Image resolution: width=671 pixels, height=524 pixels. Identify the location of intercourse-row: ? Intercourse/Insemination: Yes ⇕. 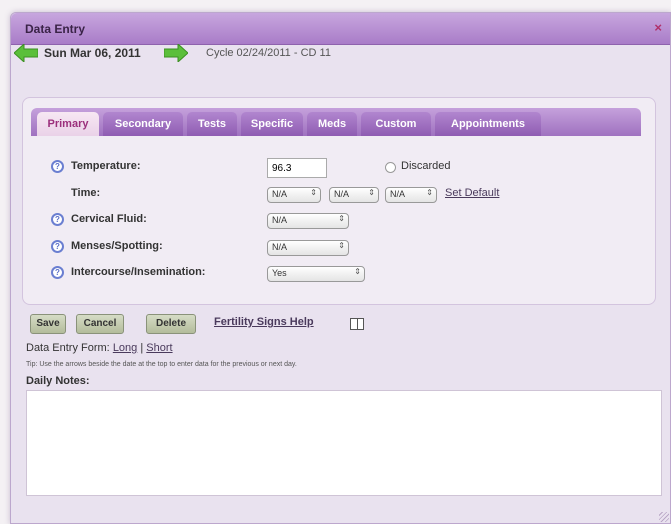
(331, 274).